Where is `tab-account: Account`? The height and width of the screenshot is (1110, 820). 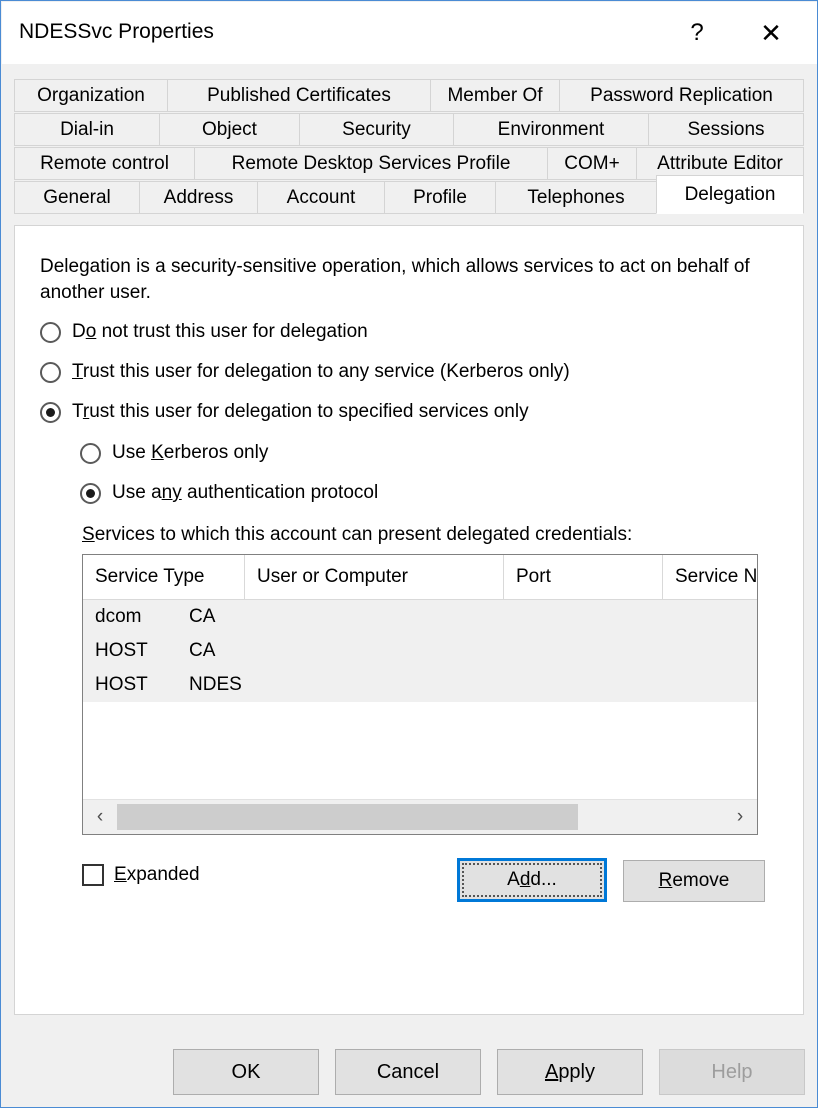 tab-account: Account is located at coordinates (321, 197).